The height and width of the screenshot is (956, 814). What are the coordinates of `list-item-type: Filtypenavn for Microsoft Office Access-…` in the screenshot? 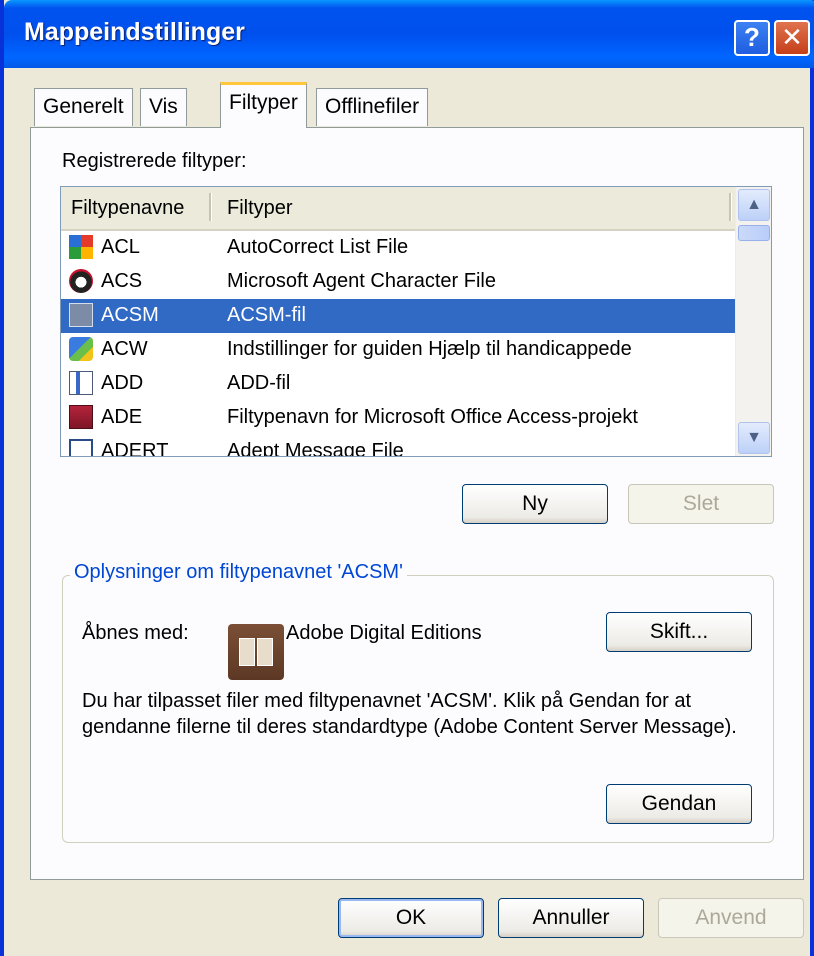 It's located at (432, 417).